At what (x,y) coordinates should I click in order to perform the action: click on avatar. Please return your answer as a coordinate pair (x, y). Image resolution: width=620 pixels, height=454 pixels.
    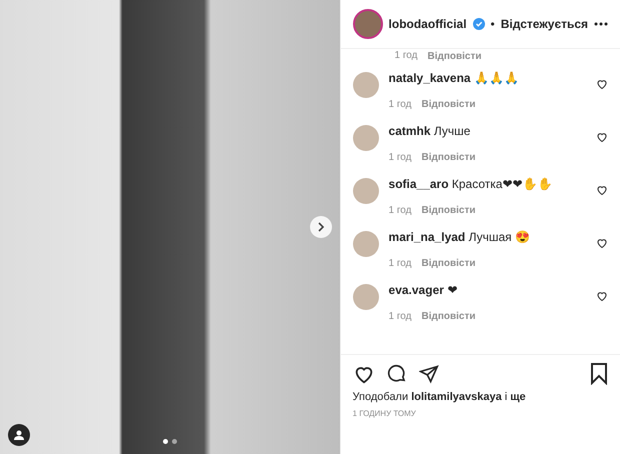
    Looking at the image, I should click on (367, 24).